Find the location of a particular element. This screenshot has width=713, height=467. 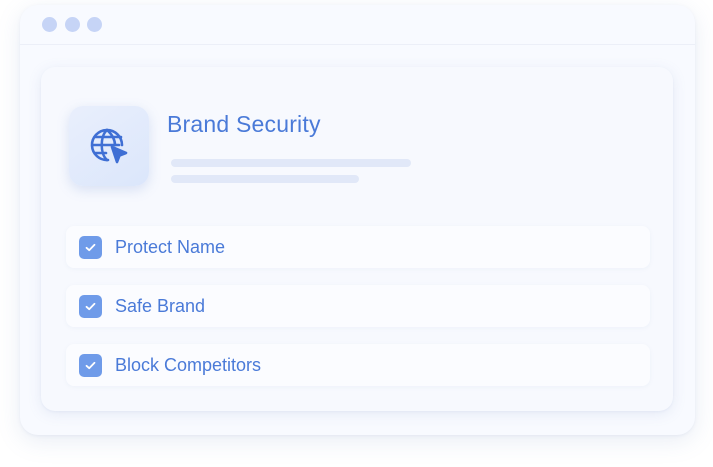

option-row-block-competitors: Block Competitors is located at coordinates (358, 365).